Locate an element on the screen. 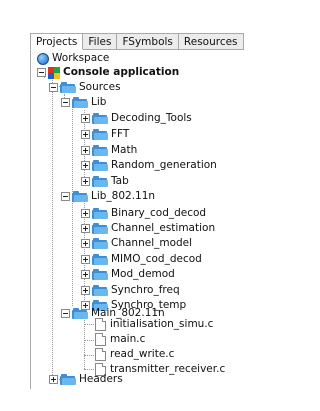 The image size is (320, 411). tree-item-label: Mod_demod is located at coordinates (143, 274).